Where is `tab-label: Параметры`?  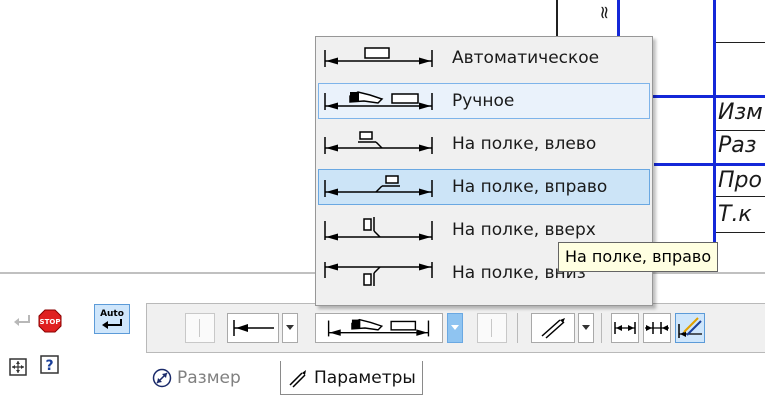 tab-label: Параметры is located at coordinates (365, 377).